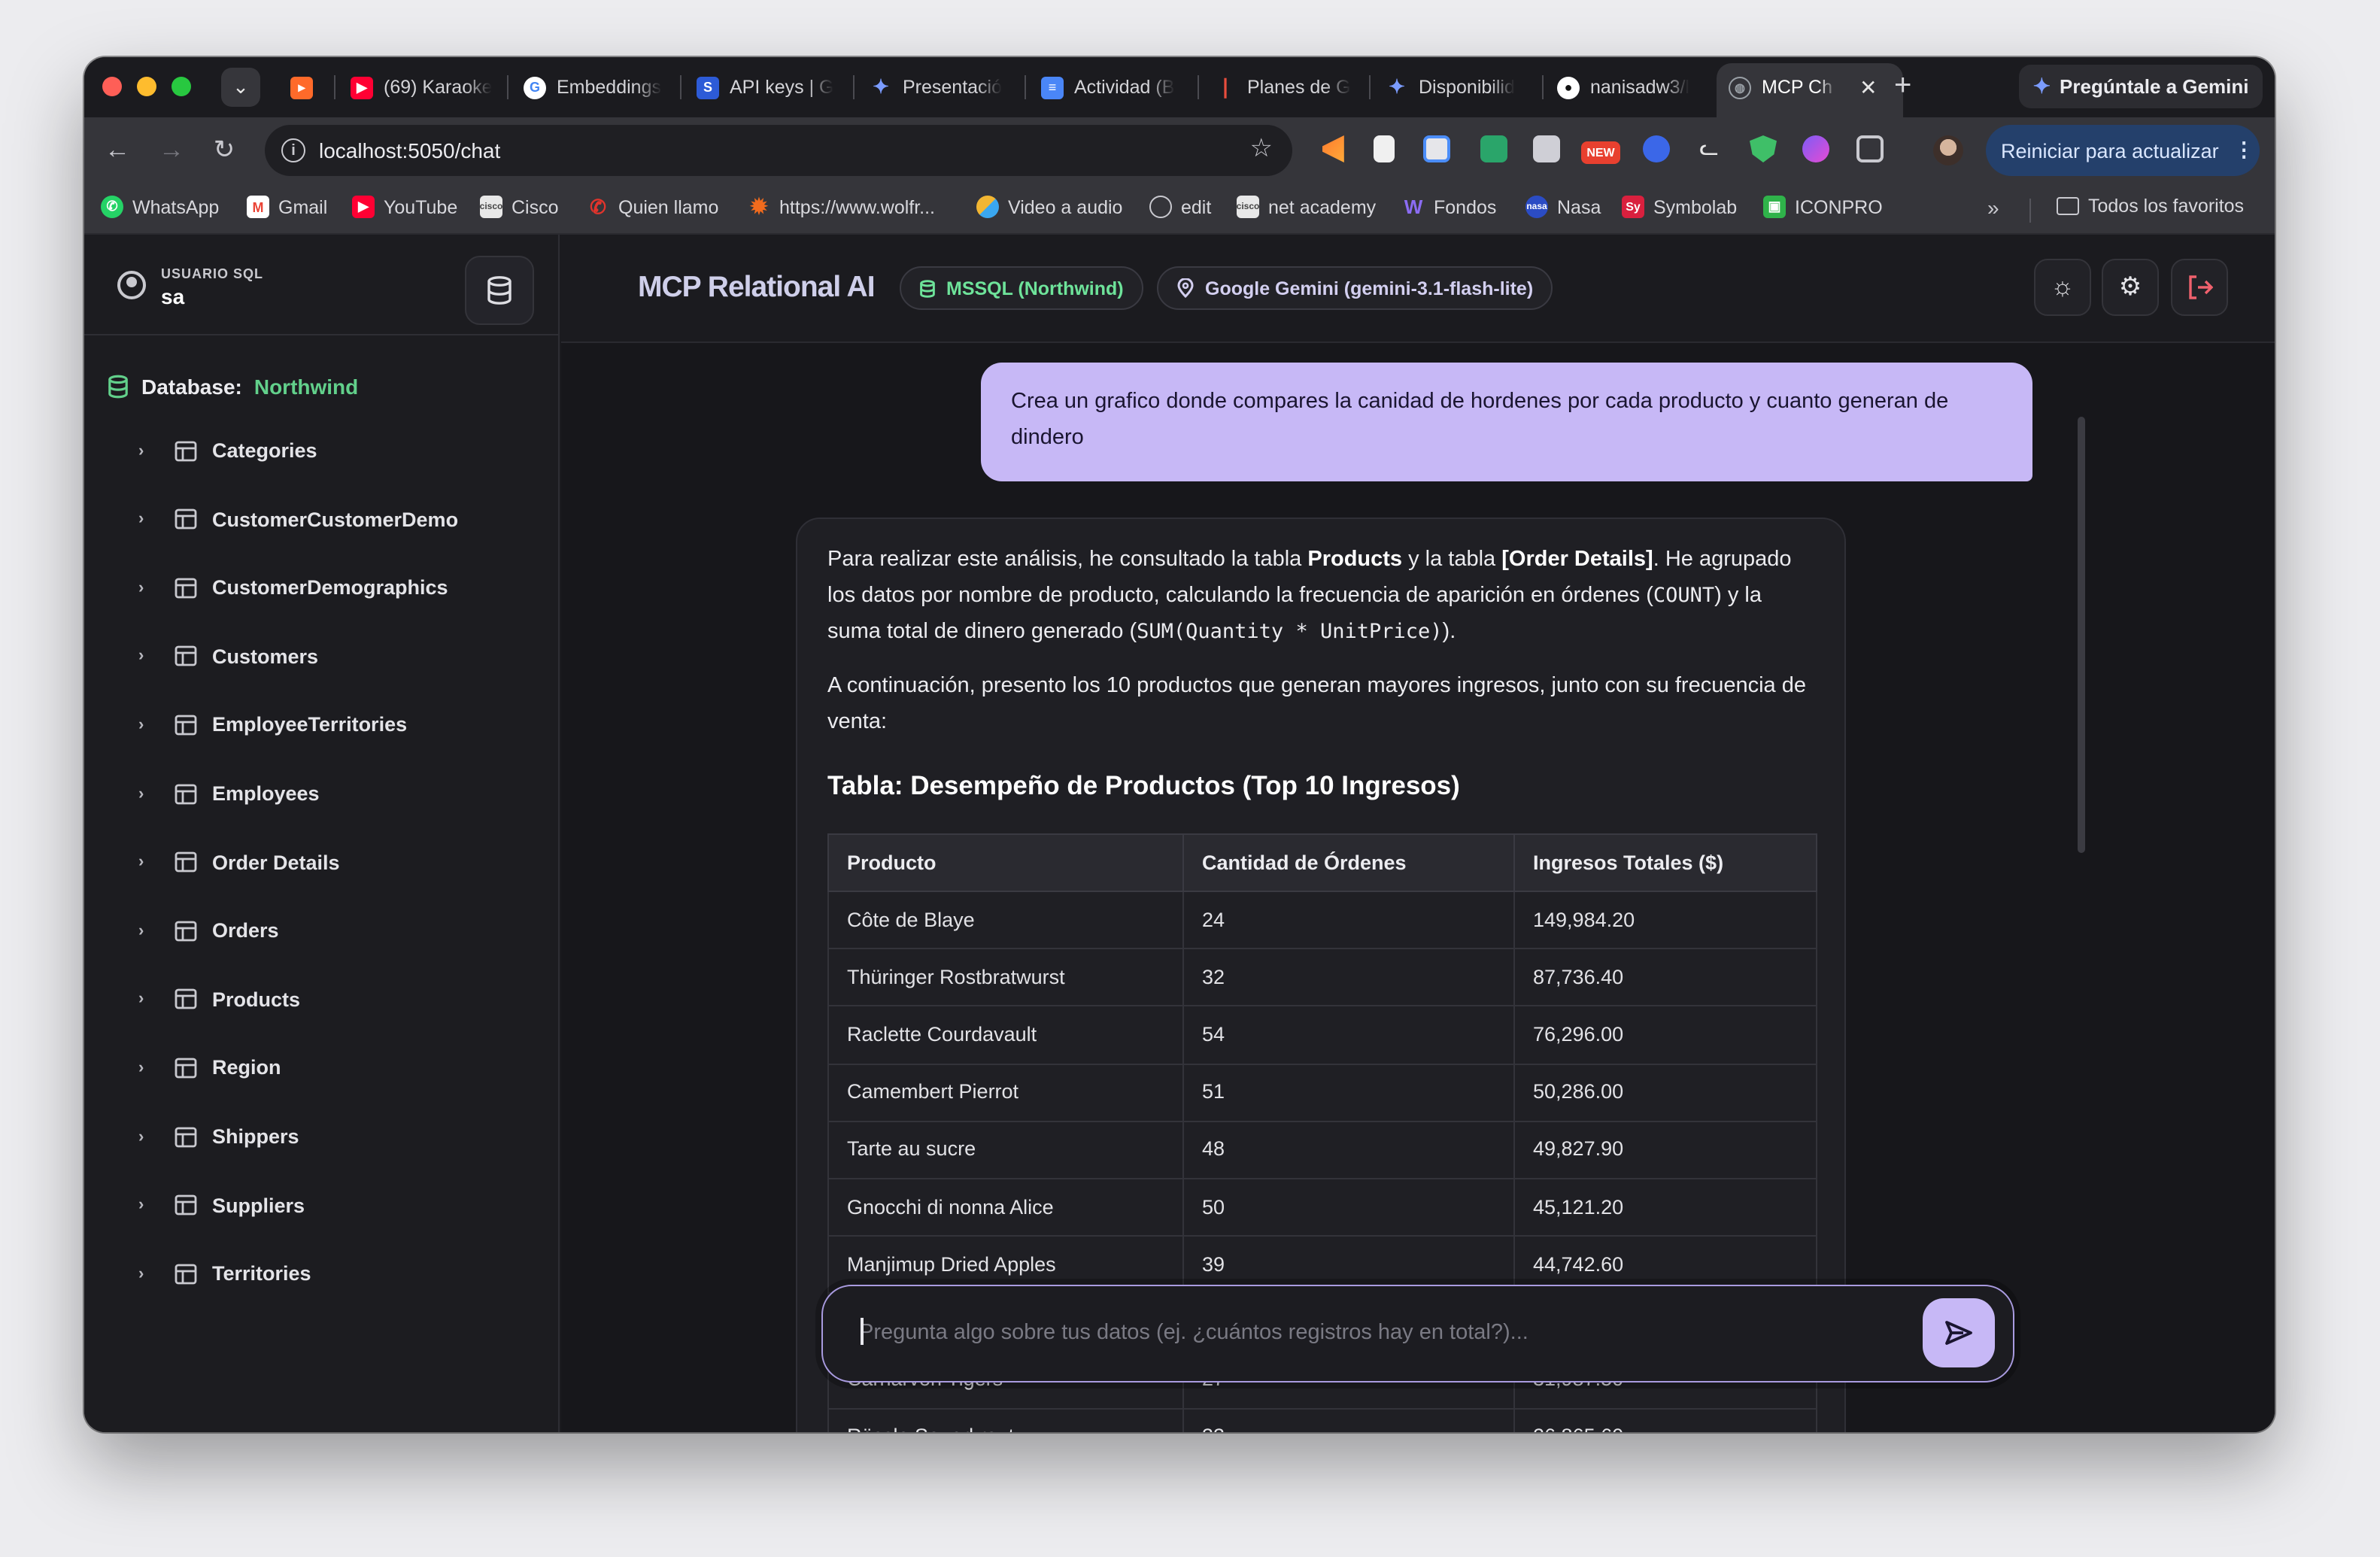 This screenshot has width=2380, height=1557. I want to click on table-item: › Suppliers, so click(221, 1205).